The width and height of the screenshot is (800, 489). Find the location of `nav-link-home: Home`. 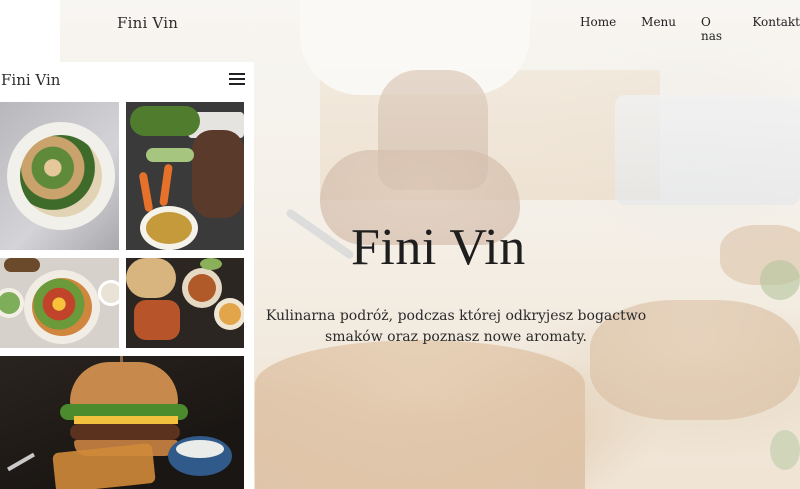

nav-link-home: Home is located at coordinates (598, 29).